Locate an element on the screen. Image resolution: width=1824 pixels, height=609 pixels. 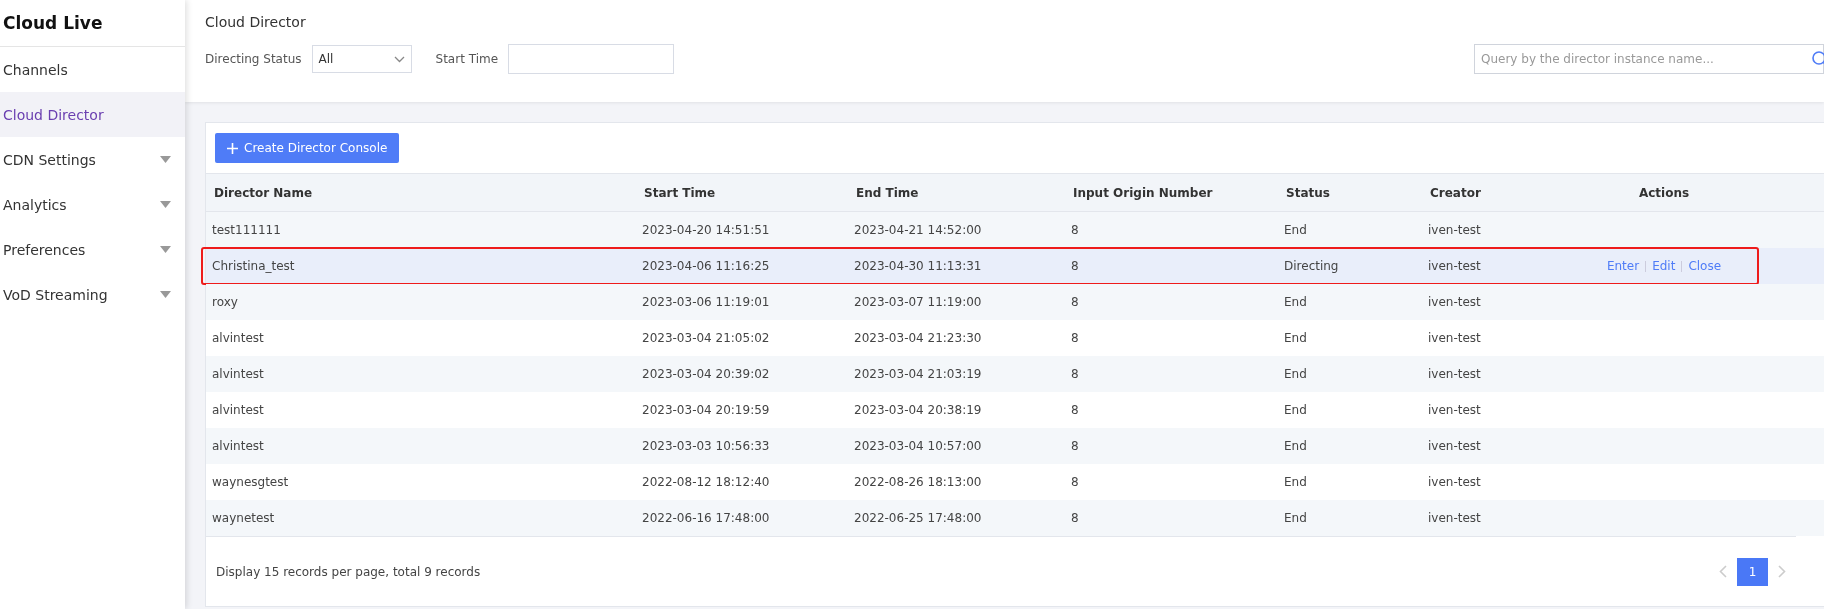
sidebar-item: Channels is located at coordinates (92, 69).